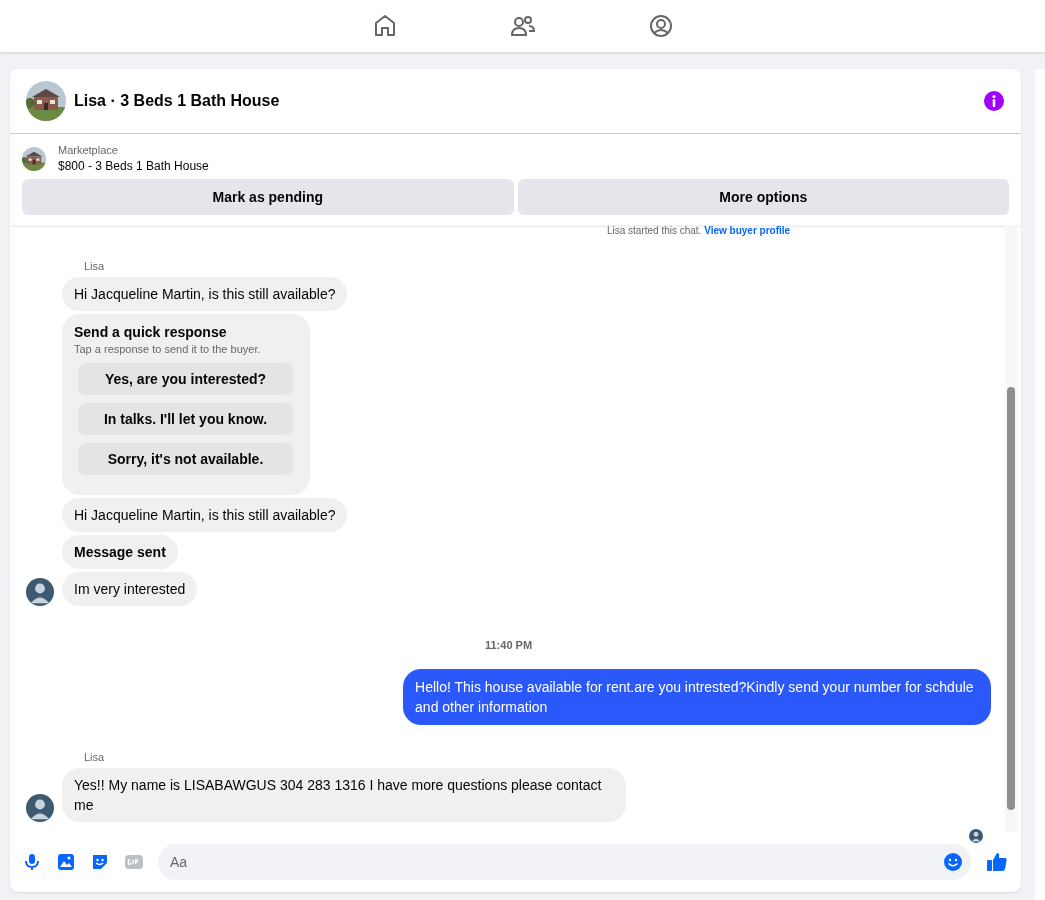  Describe the element at coordinates (133, 166) in the screenshot. I see `listing-title: $800 - 3 Beds 1 Bath House` at that location.